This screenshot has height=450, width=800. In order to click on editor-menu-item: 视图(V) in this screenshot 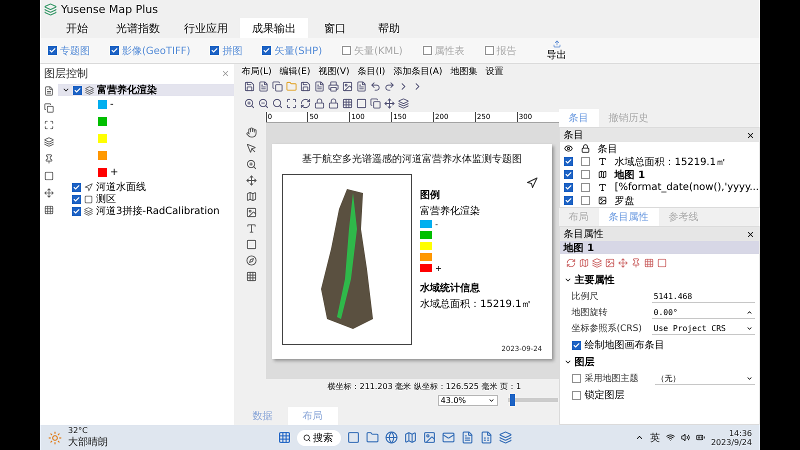, I will do `click(334, 71)`.